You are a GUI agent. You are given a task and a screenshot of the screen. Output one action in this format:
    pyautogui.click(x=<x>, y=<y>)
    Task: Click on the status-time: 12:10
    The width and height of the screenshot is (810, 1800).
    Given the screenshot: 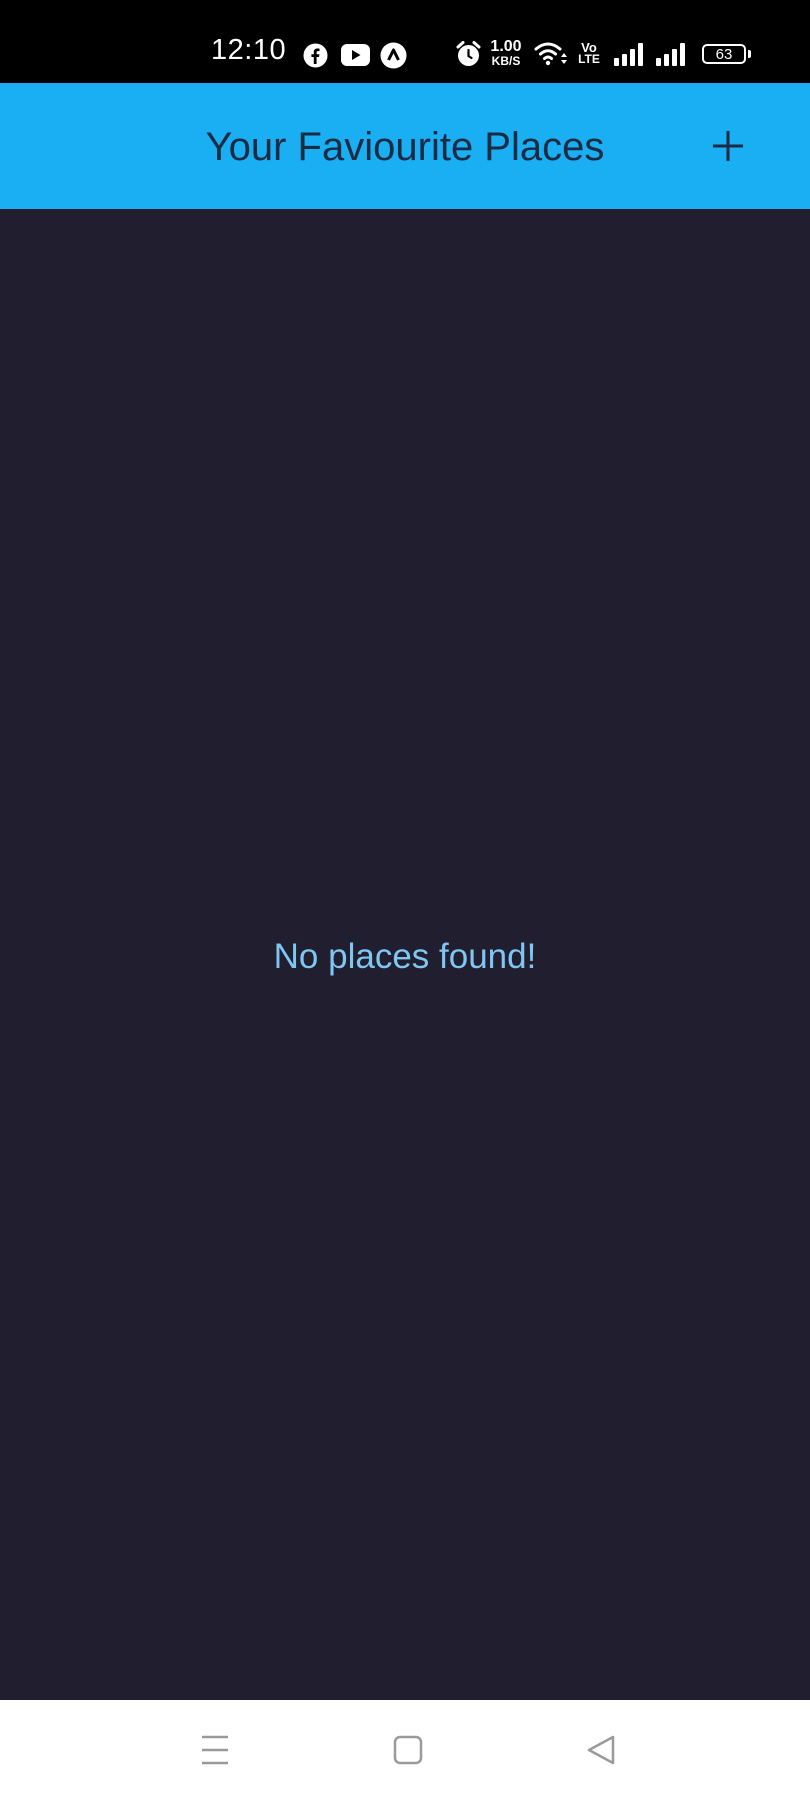 What is the action you would take?
    pyautogui.click(x=249, y=50)
    